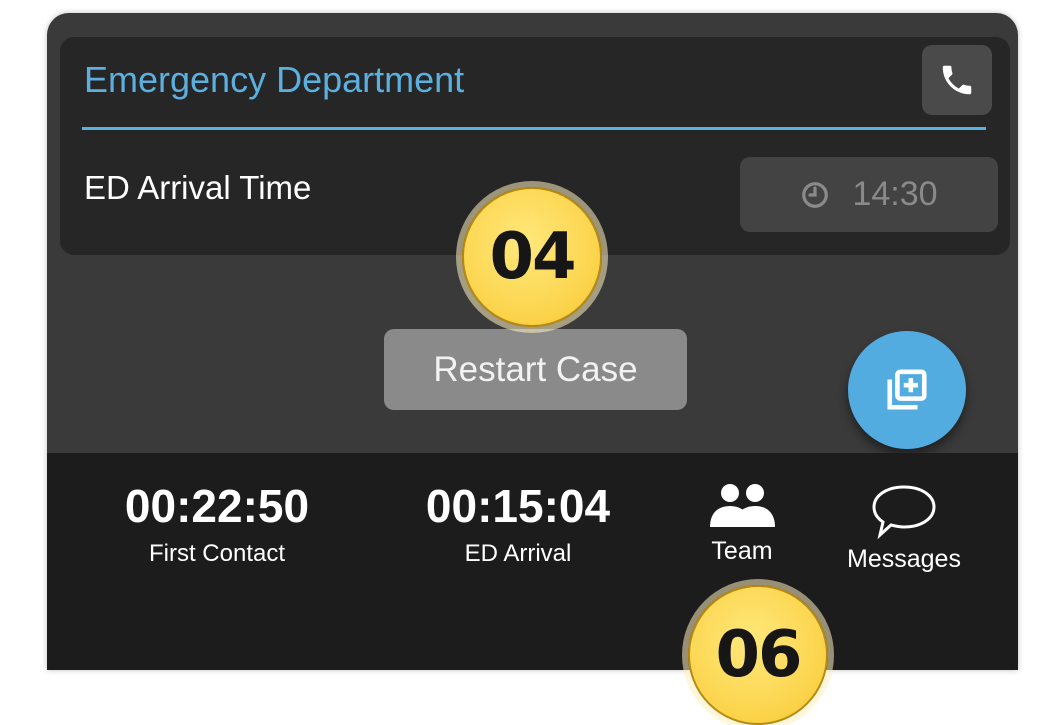 This screenshot has height=725, width=1039. I want to click on first-contact-value: 00:22:50, so click(217, 506).